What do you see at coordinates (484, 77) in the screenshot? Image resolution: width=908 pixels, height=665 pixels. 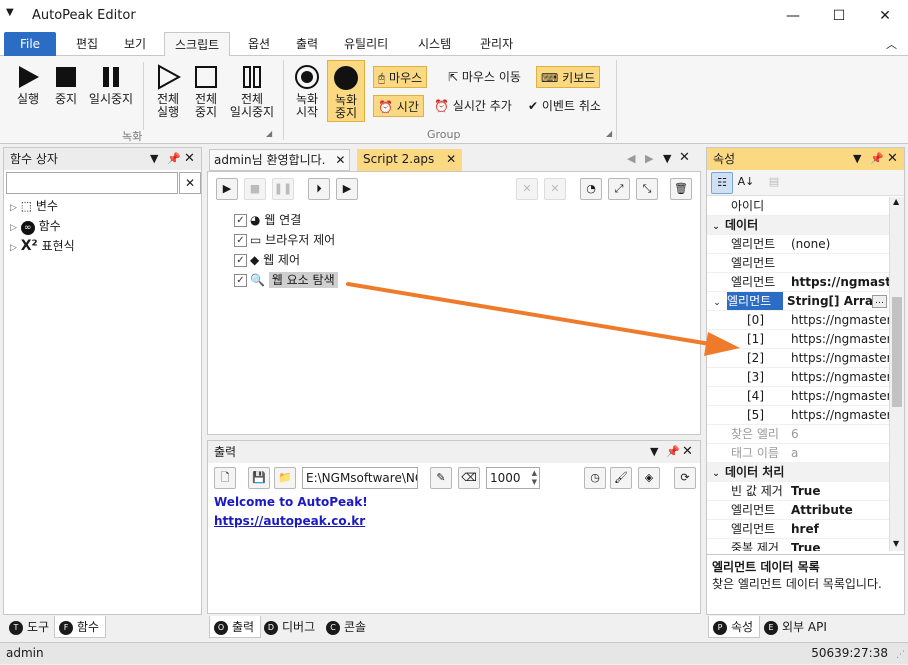 I see `mouse-move-toggle: ⇱ 마우스 이동` at bounding box center [484, 77].